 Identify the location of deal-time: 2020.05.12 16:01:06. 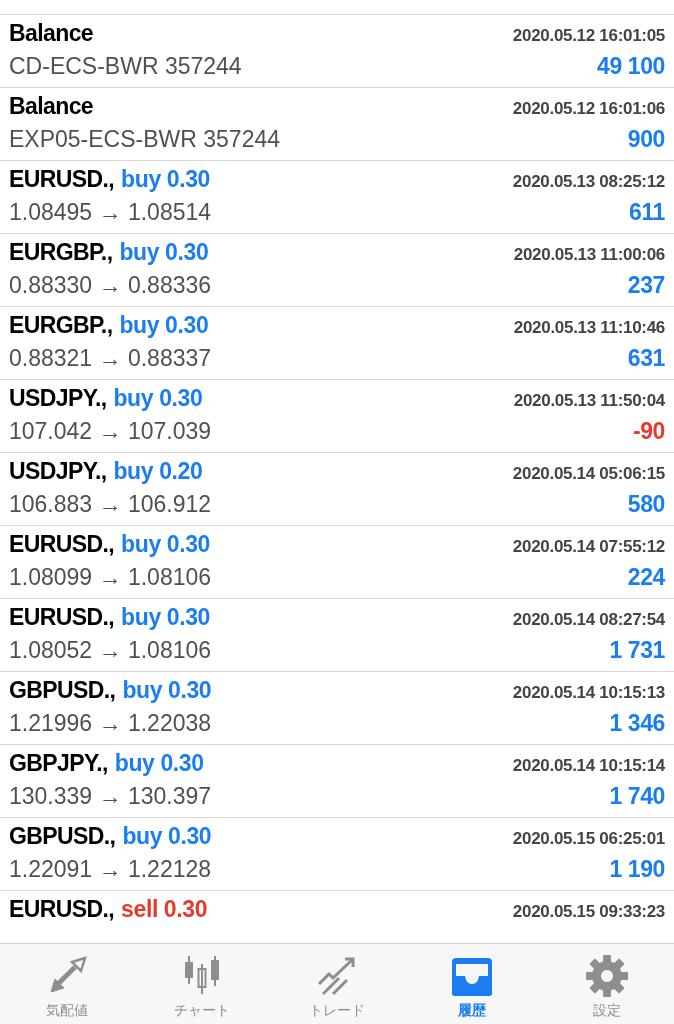
(588, 109).